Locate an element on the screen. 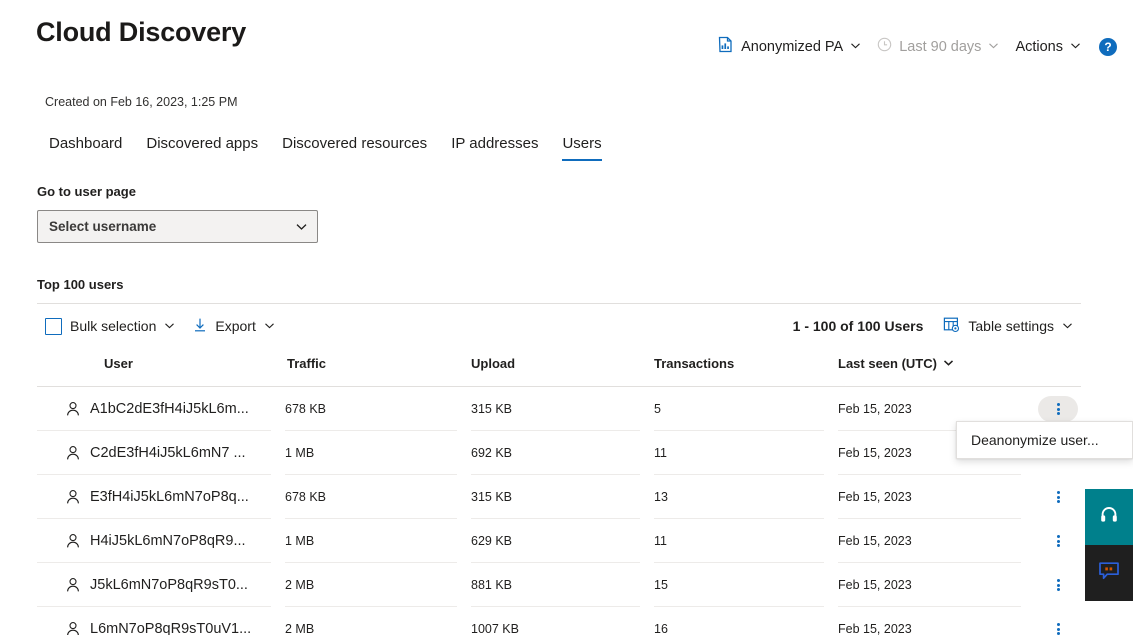 The image size is (1133, 635). column-header-last-seen: Last seen (UTC) is located at coordinates (936, 363).